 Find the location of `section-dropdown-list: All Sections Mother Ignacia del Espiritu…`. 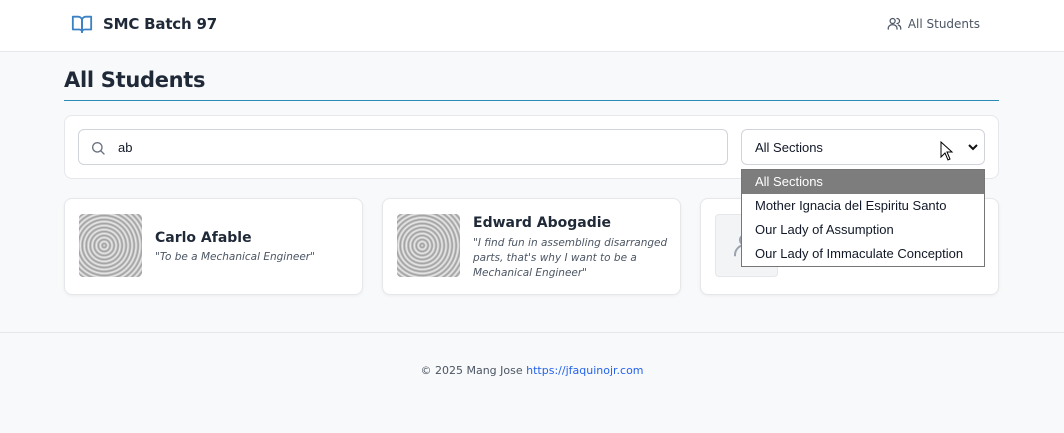

section-dropdown-list: All Sections Mother Ignacia del Espiritu… is located at coordinates (863, 218).